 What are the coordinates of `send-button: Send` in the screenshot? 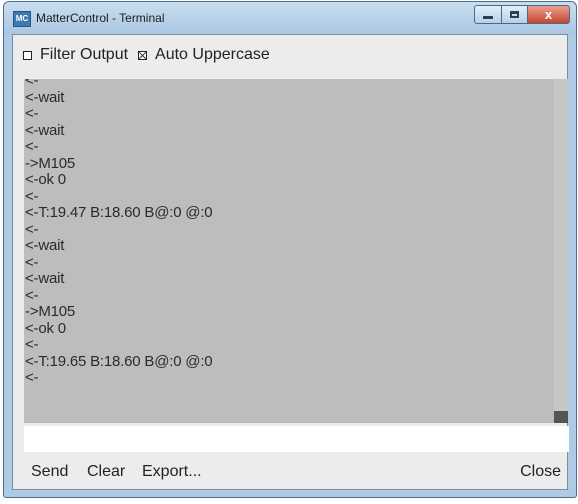 It's located at (49, 472).